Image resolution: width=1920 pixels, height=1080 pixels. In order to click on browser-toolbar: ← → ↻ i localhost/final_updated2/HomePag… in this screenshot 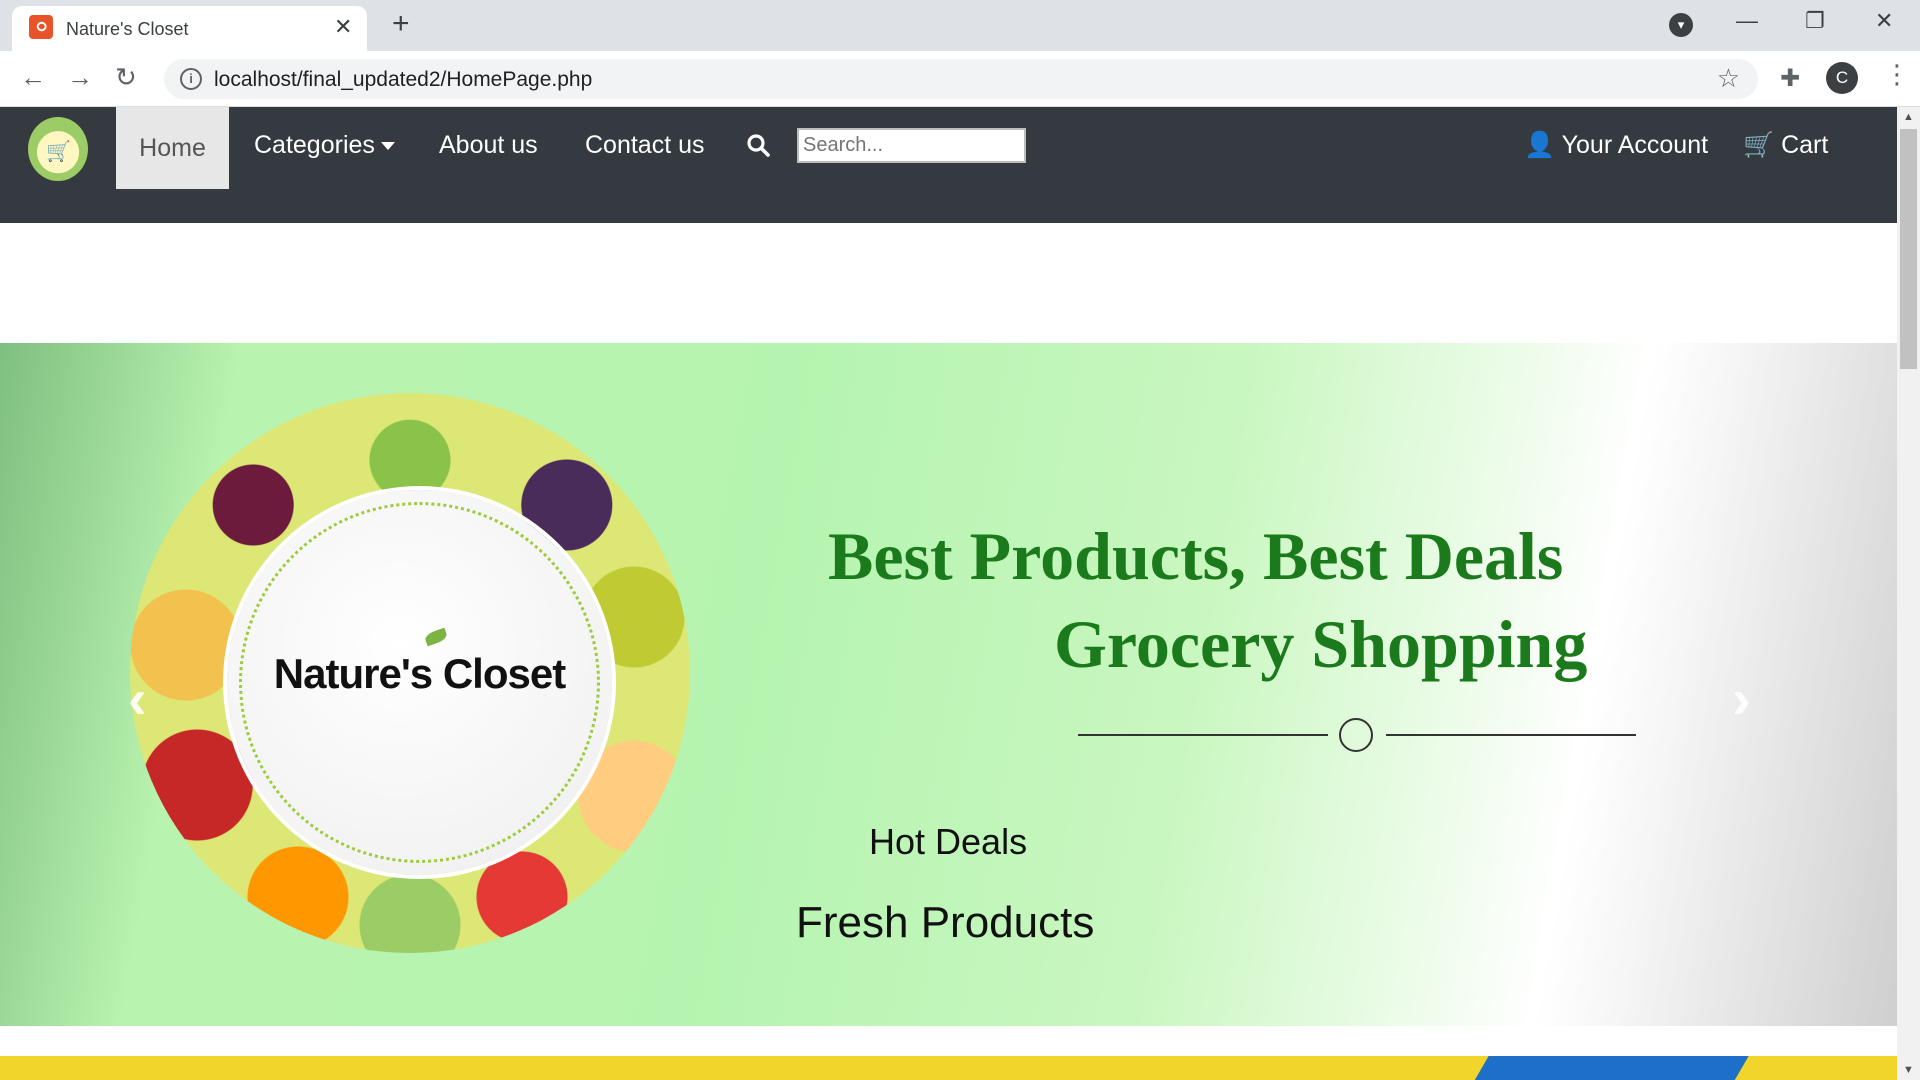, I will do `click(960, 79)`.